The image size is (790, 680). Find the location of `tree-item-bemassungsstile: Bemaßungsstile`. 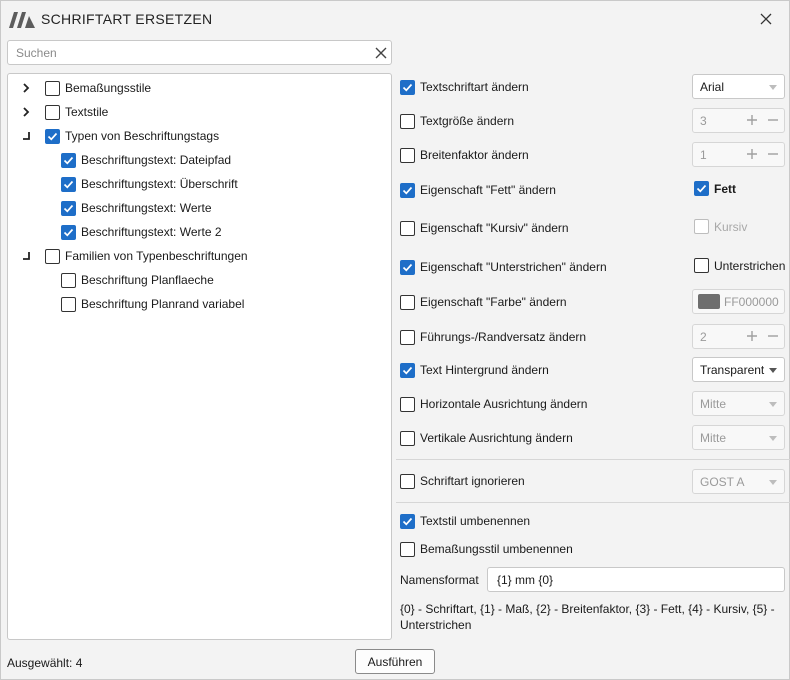

tree-item-bemassungsstile: Bemaßungsstile is located at coordinates (98, 88).